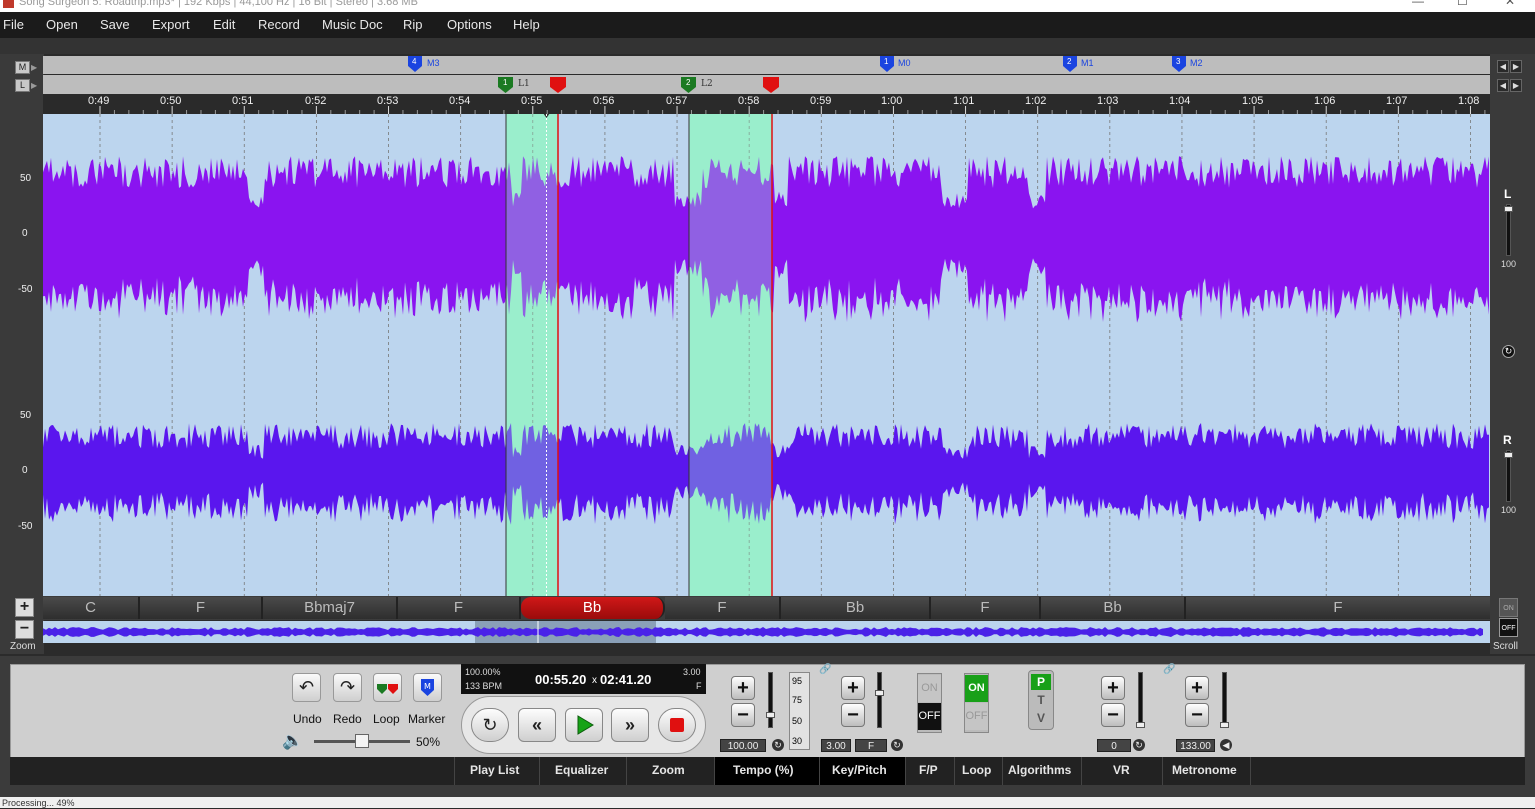 This screenshot has width=1535, height=809. What do you see at coordinates (770, 715) in the screenshot?
I see `tempo-slider-thumb` at bounding box center [770, 715].